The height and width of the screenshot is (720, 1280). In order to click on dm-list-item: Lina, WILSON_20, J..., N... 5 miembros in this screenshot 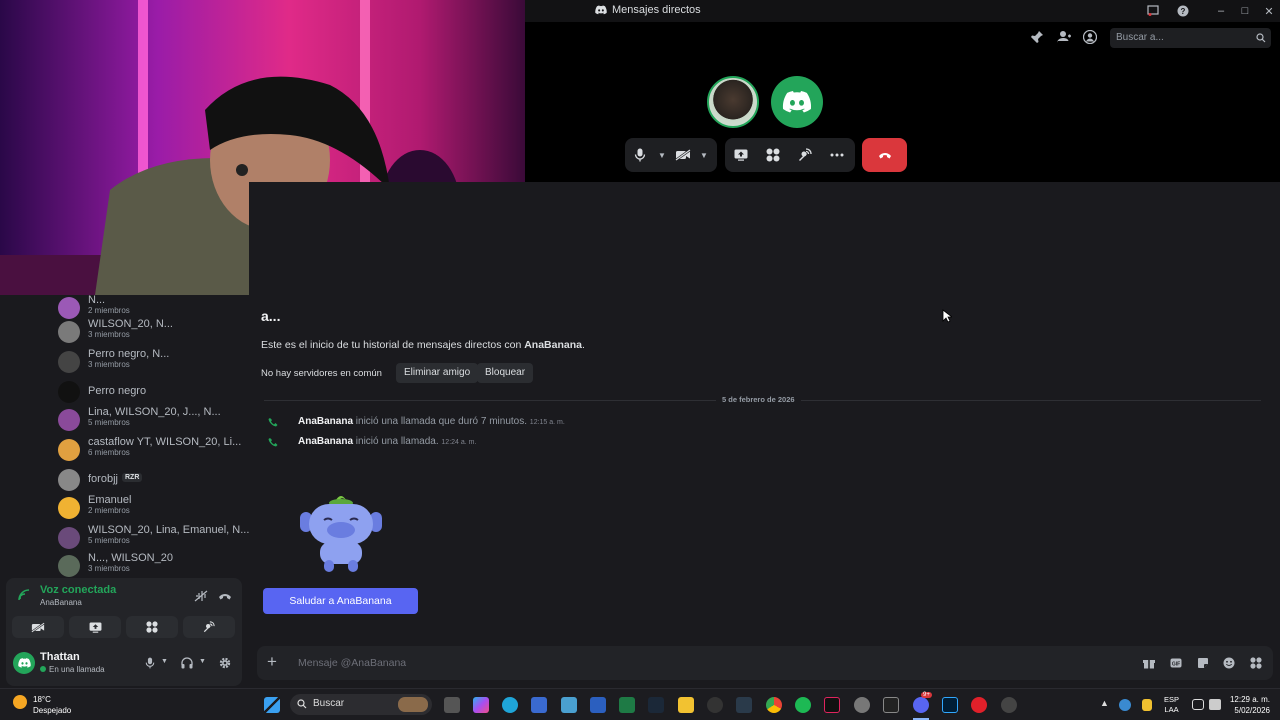, I will do `click(149, 420)`.